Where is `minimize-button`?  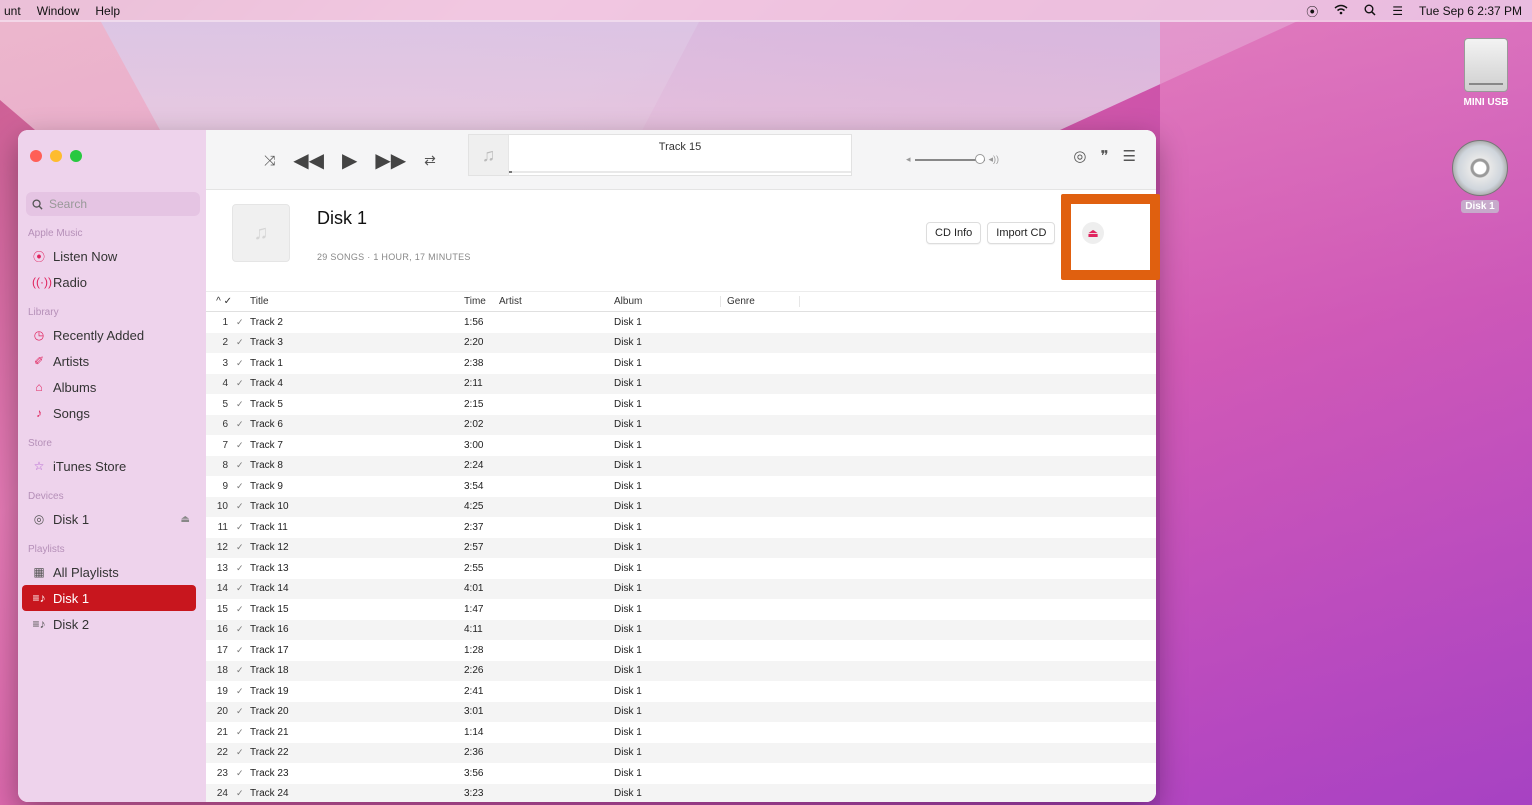
minimize-button is located at coordinates (56, 156).